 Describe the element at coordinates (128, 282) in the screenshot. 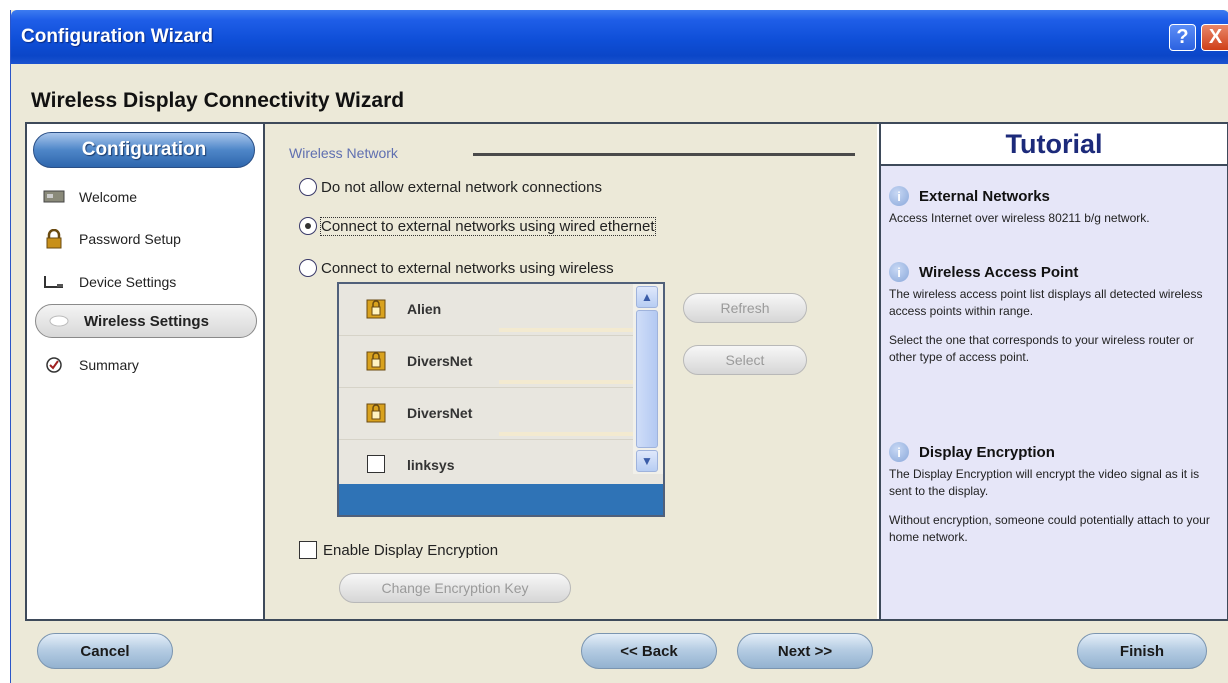

I see `sidebar-item-label: Device Settings` at that location.